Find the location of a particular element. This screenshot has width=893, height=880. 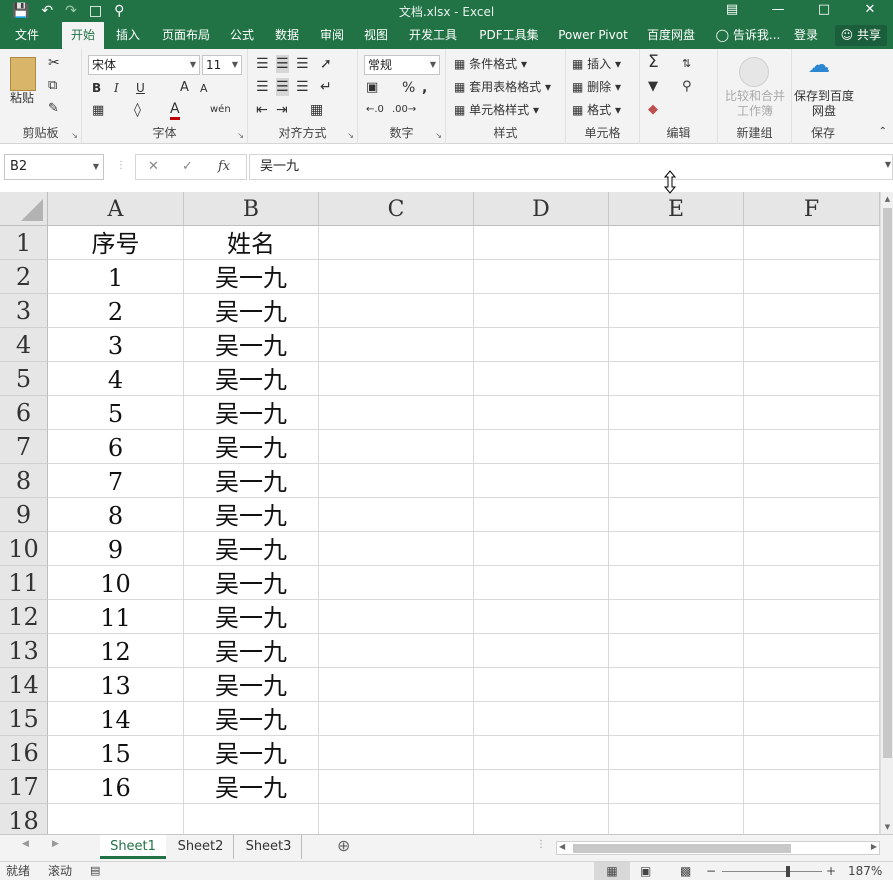

cell-F12 is located at coordinates (812, 617).